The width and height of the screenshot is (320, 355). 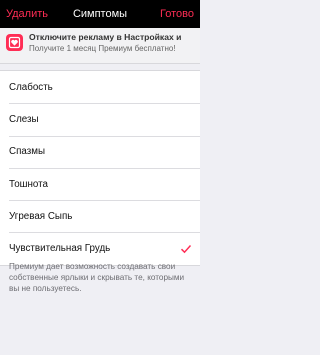 What do you see at coordinates (14, 42) in the screenshot?
I see `heart-icon` at bounding box center [14, 42].